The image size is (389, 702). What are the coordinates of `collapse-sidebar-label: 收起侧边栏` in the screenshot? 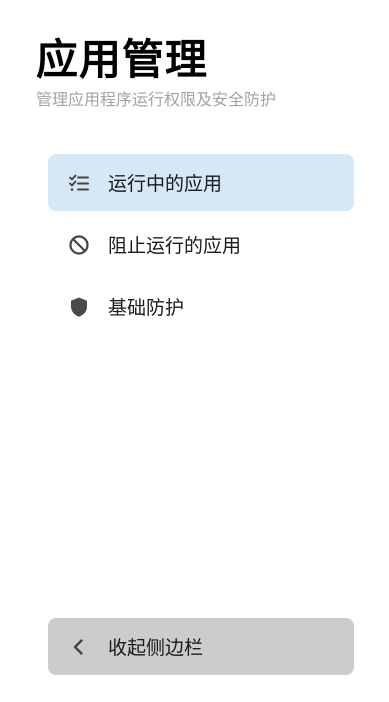 It's located at (156, 648).